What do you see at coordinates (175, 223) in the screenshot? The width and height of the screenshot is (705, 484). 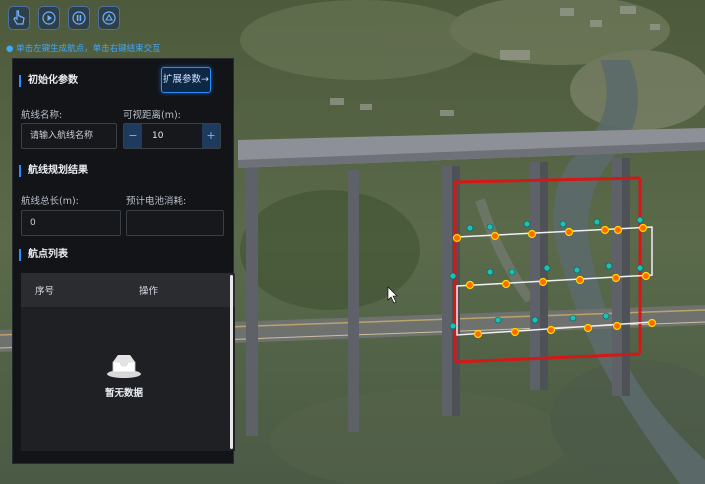 I see `battery-field` at bounding box center [175, 223].